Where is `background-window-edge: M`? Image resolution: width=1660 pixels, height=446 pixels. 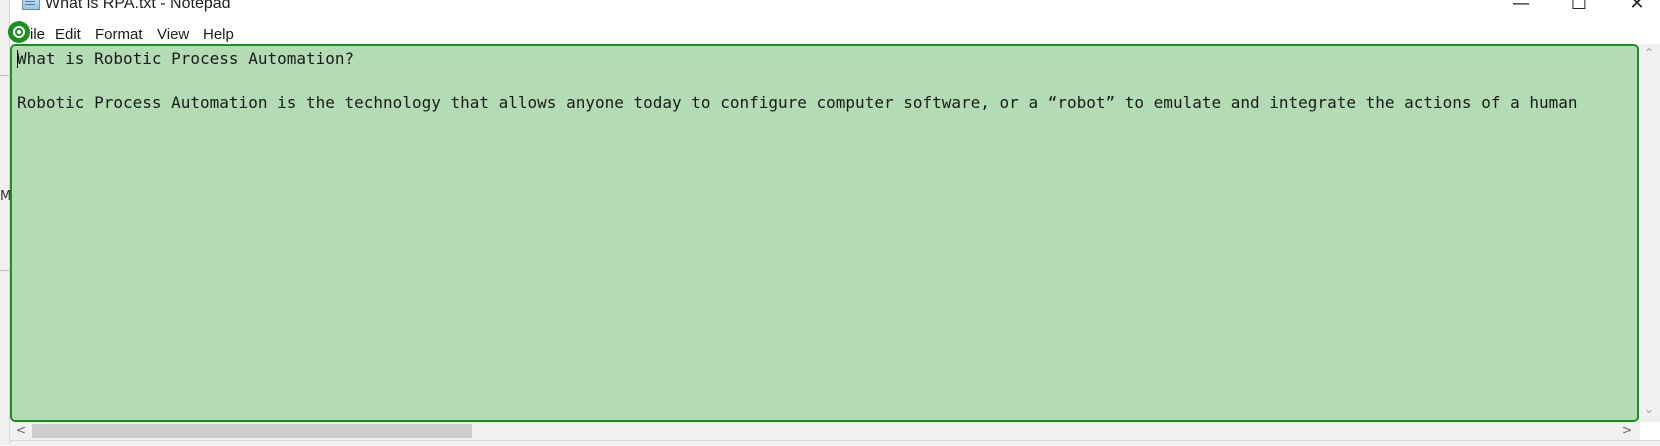 background-window-edge: M is located at coordinates (5, 222).